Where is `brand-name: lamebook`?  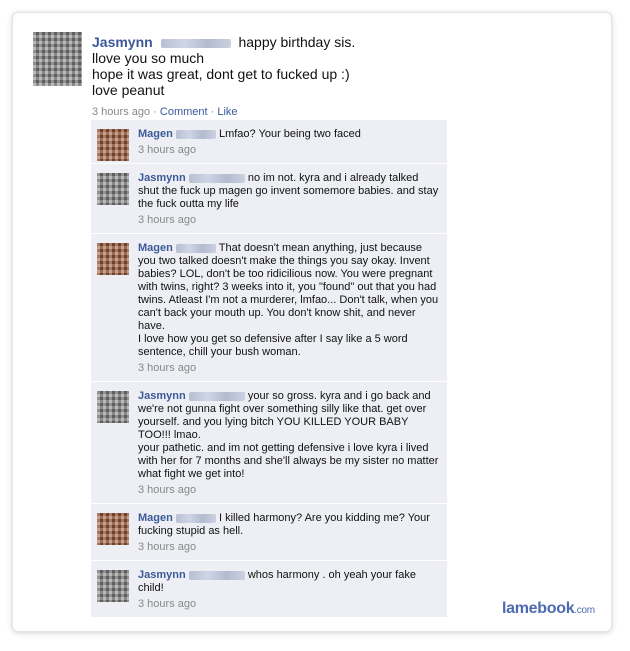
brand-name: lamebook is located at coordinates (538, 608).